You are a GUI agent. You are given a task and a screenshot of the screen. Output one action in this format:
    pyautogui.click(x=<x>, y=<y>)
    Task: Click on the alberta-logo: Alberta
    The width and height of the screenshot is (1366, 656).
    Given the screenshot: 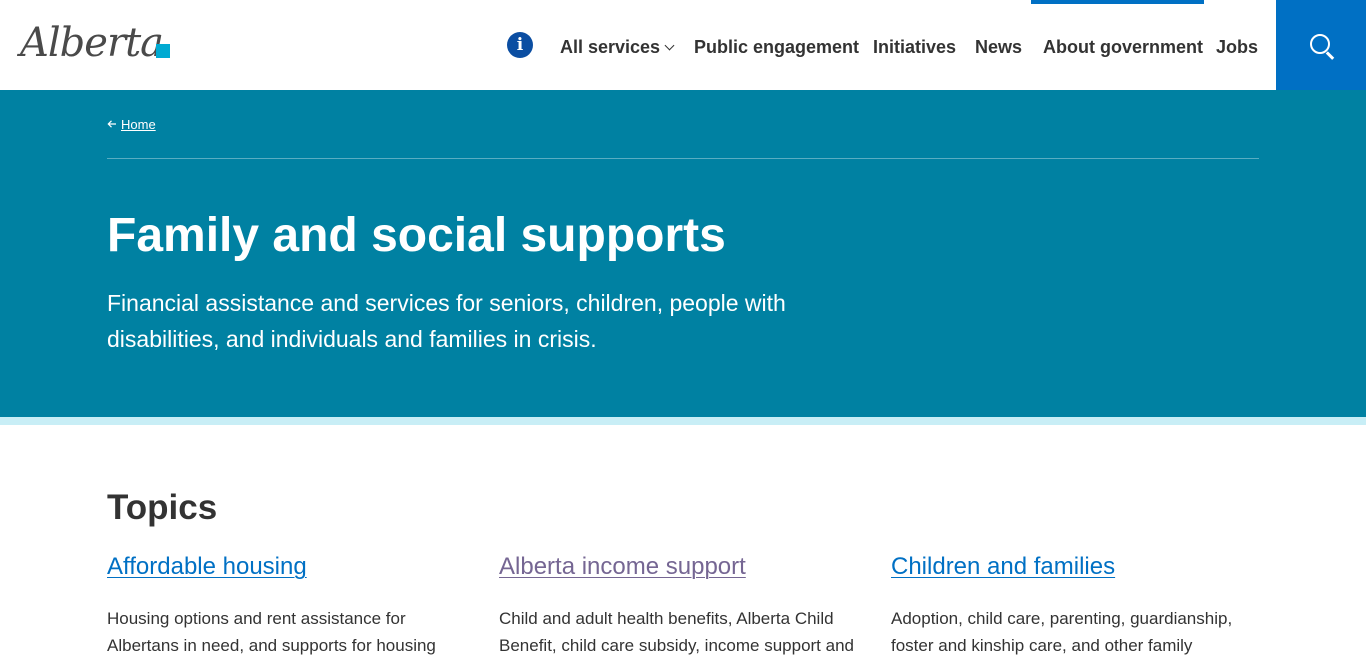 What is the action you would take?
    pyautogui.click(x=96, y=44)
    